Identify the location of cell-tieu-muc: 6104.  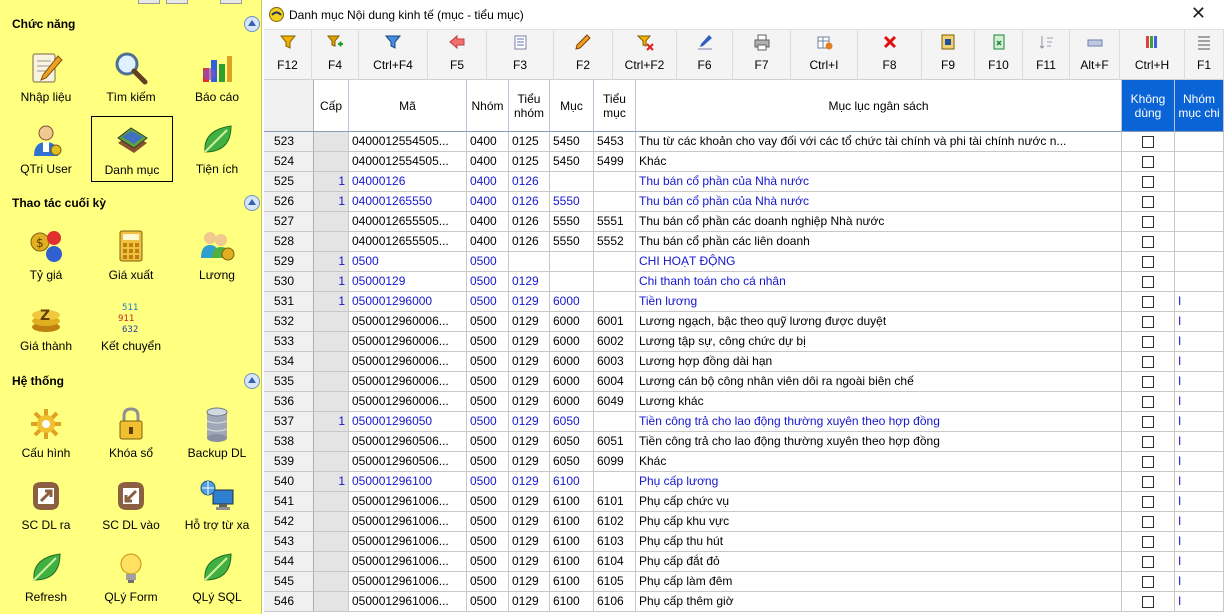
(615, 562).